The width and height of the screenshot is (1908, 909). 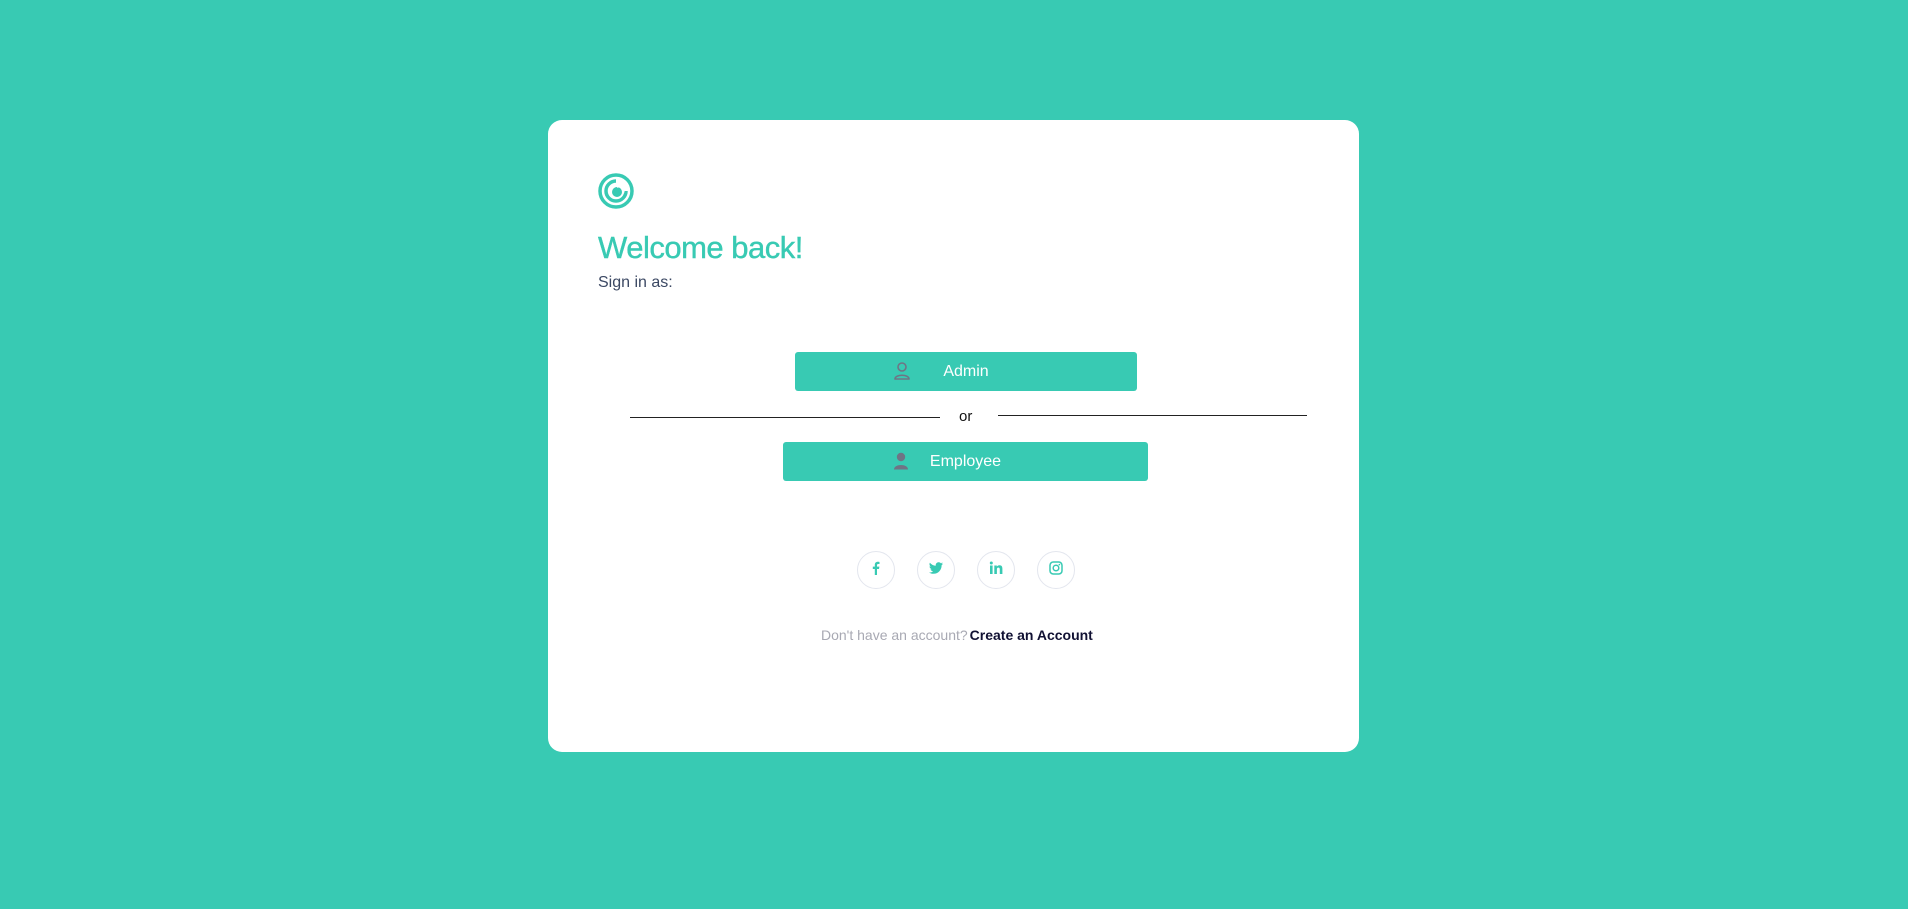 I want to click on twitter-link, so click(x=936, y=570).